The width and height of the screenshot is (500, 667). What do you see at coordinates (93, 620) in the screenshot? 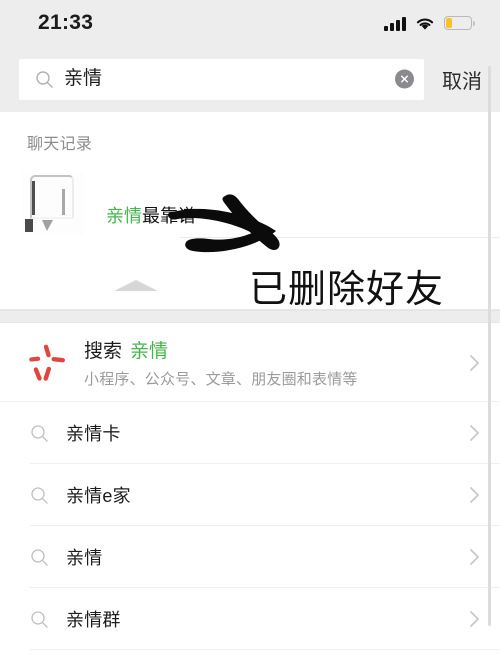
I see `suggestion-label: 亲情群` at bounding box center [93, 620].